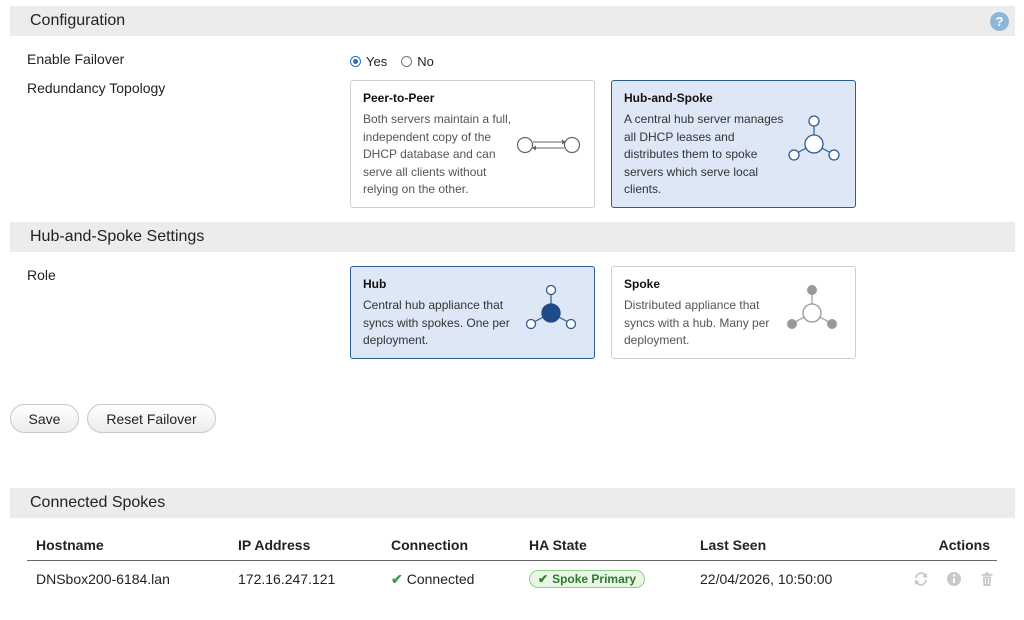 This screenshot has width=1024, height=620. I want to click on hub-and-spoke-icon, so click(814, 138).